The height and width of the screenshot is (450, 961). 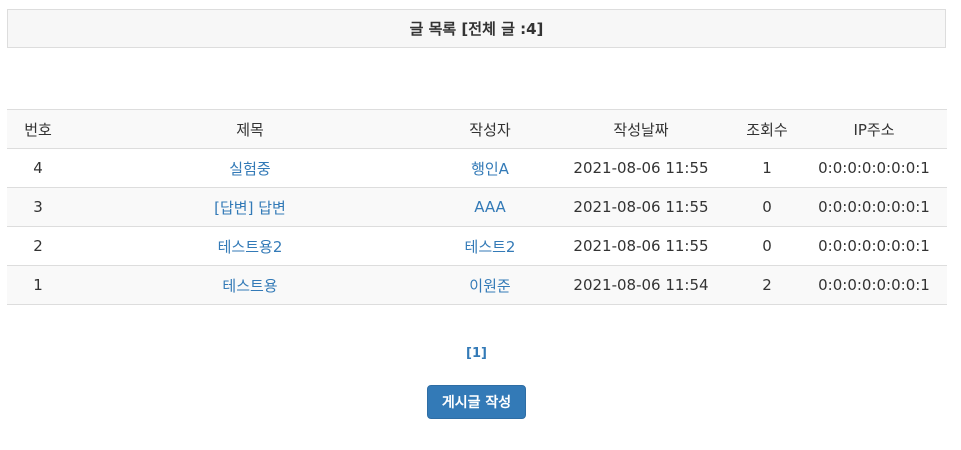 What do you see at coordinates (38, 168) in the screenshot?
I see `post-number: 4` at bounding box center [38, 168].